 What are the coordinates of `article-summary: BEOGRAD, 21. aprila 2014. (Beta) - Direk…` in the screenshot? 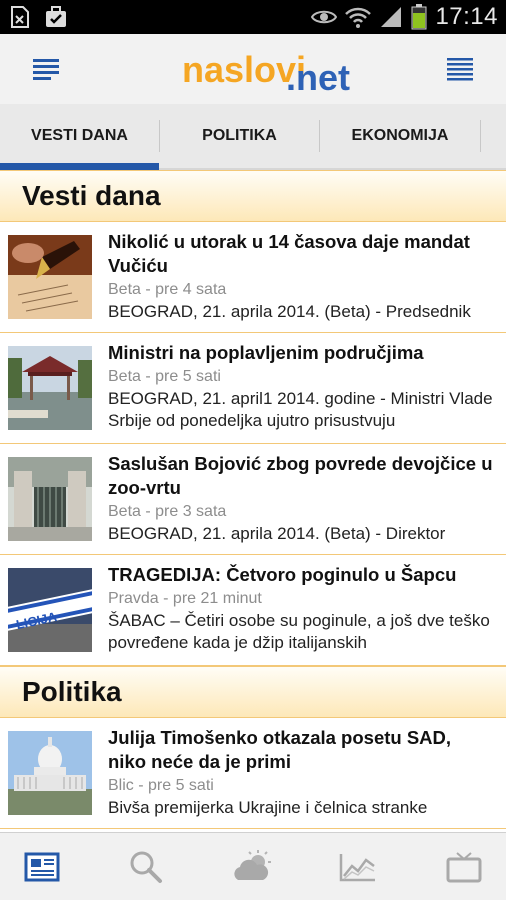 It's located at (277, 533).